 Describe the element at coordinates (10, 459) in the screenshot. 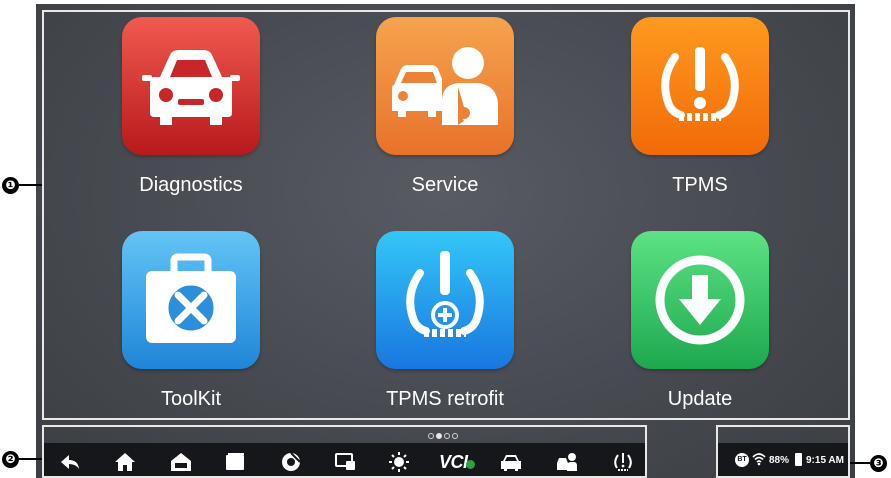

I see `callout-2: ❷` at that location.